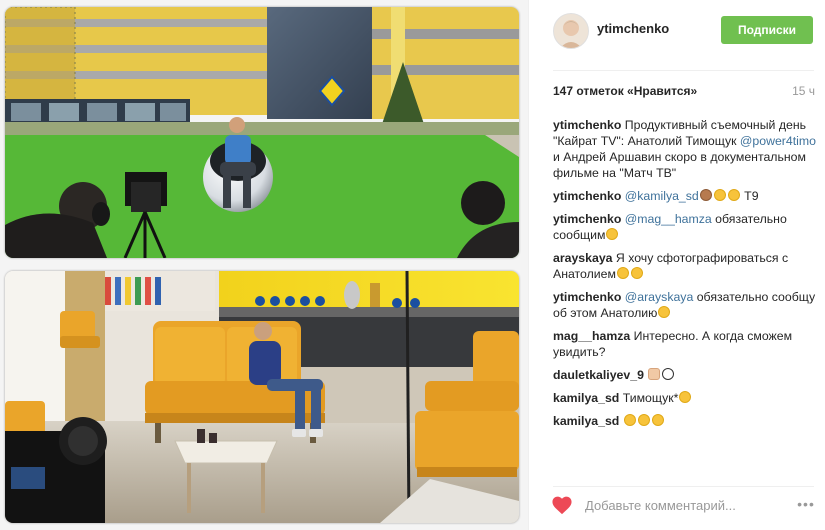 The width and height of the screenshot is (825, 530). Describe the element at coordinates (633, 28) in the screenshot. I see `post-author-username: ytimchenko` at that location.